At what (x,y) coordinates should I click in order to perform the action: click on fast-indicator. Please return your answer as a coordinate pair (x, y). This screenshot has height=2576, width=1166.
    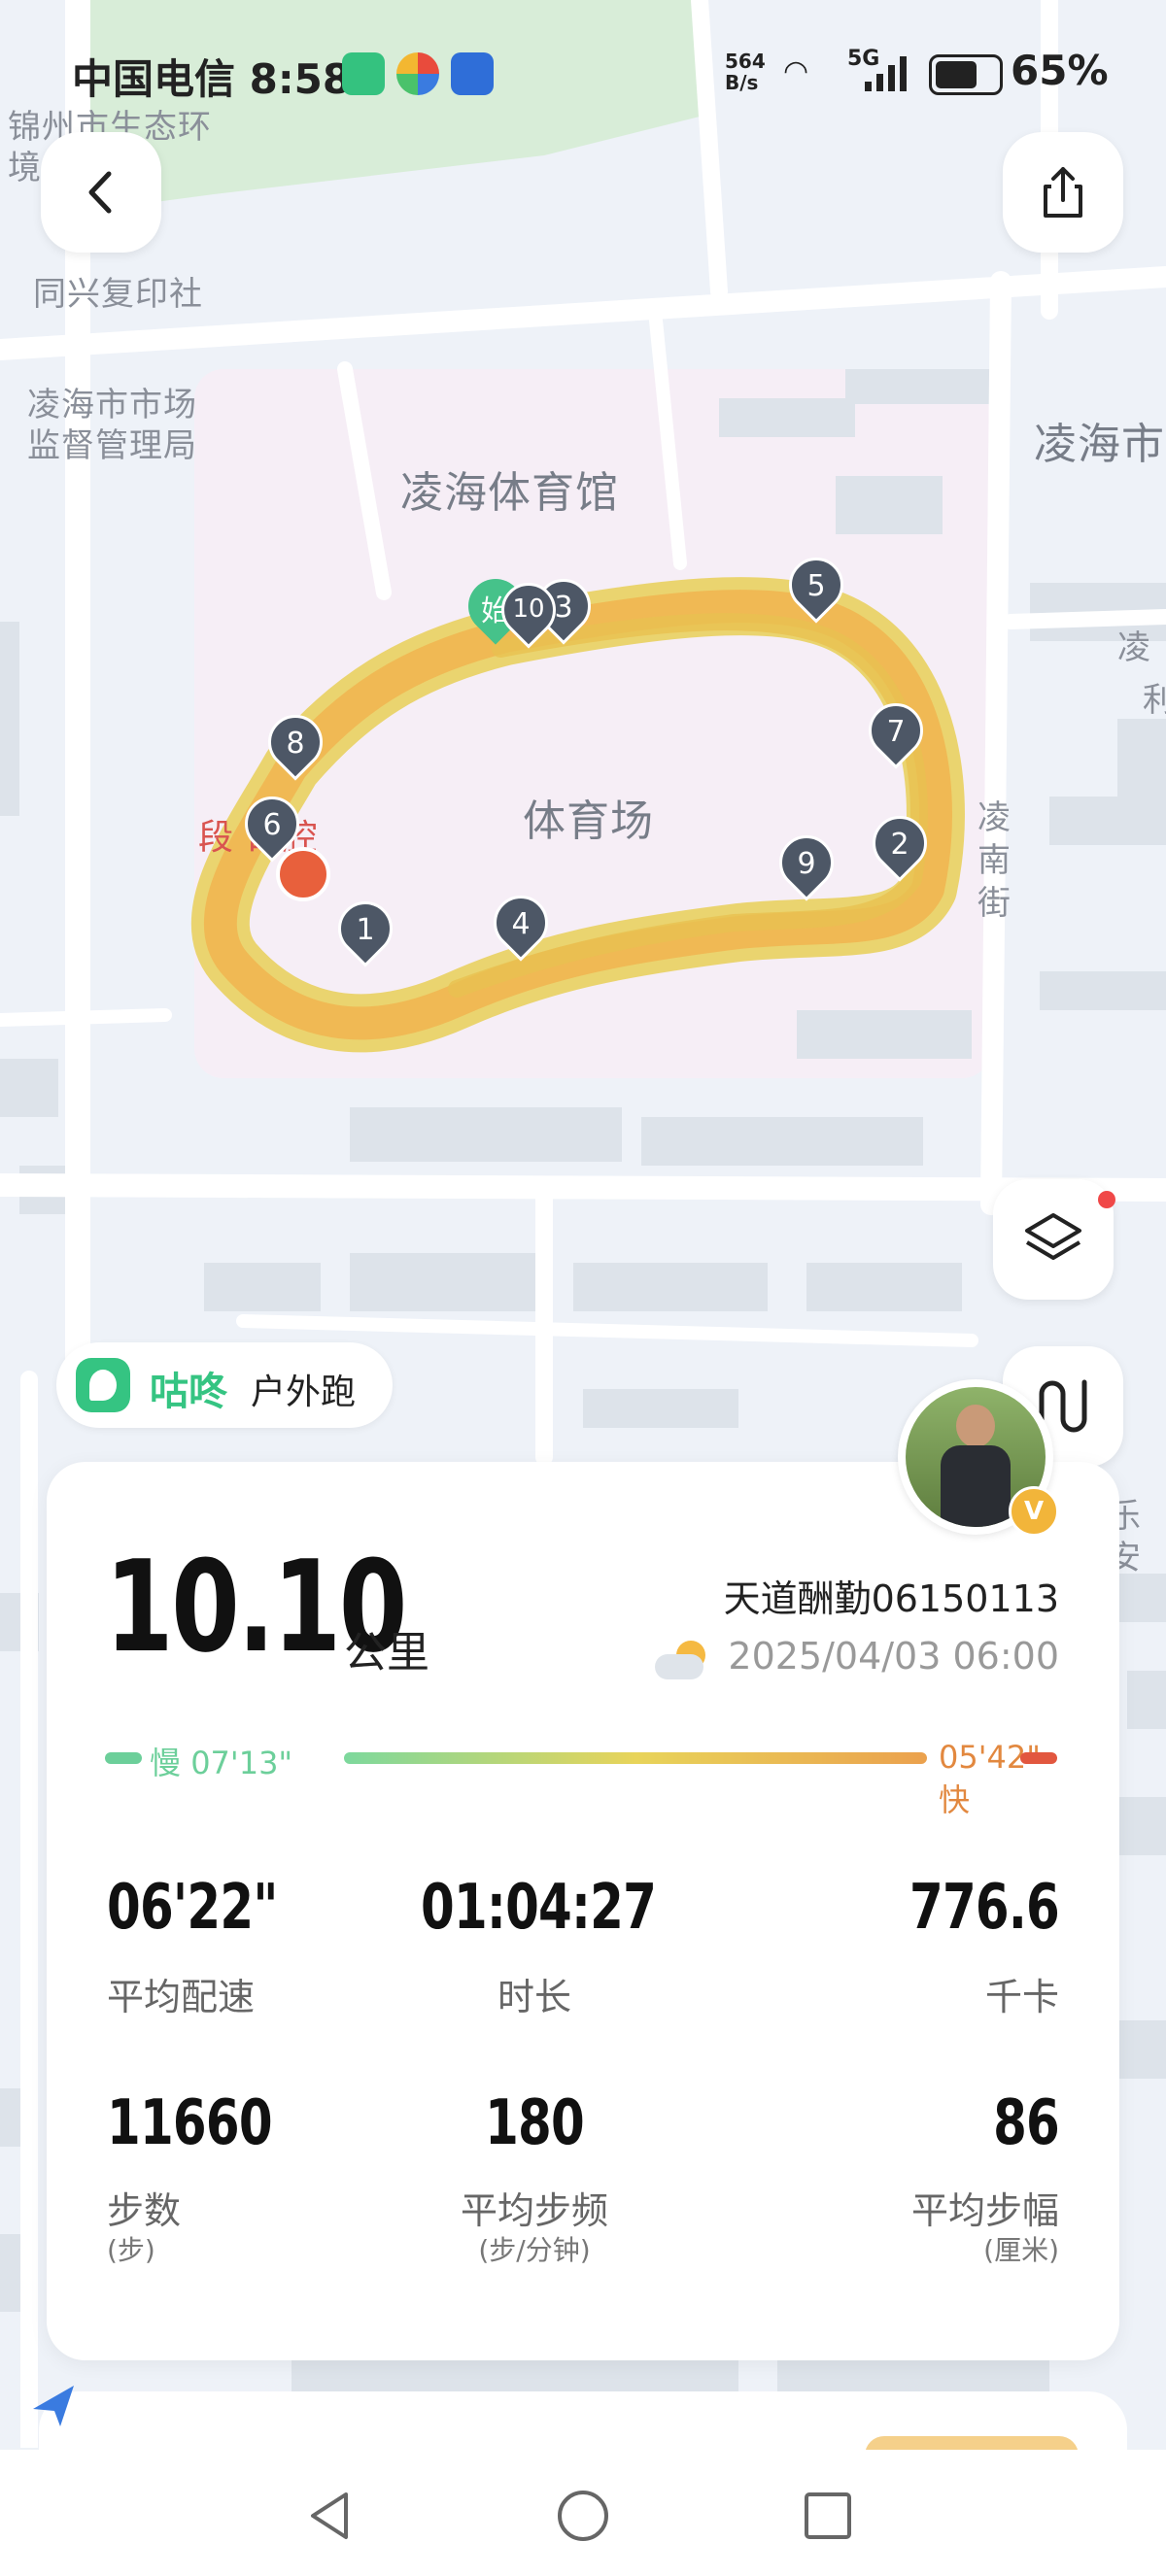
    Looking at the image, I should click on (1038, 1758).